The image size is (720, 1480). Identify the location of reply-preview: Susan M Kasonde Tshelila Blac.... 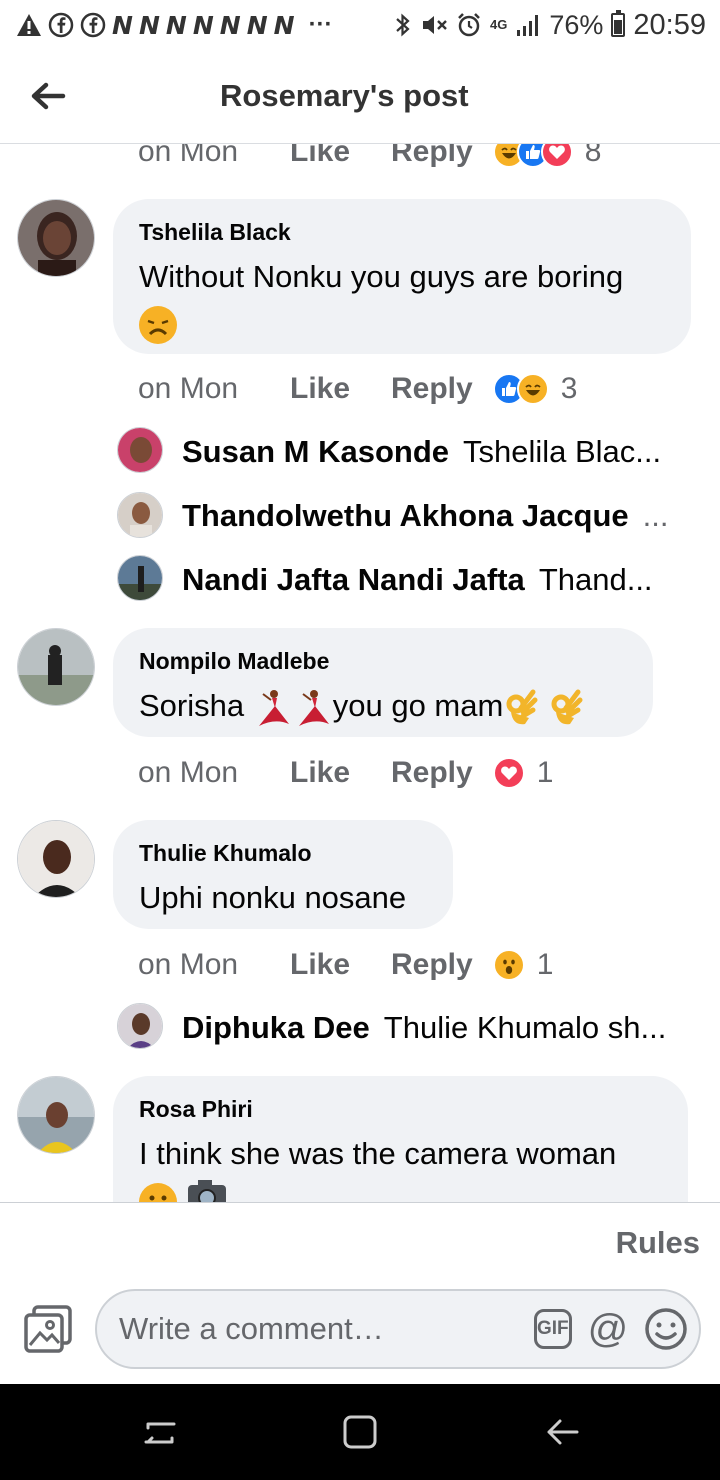
(437, 452).